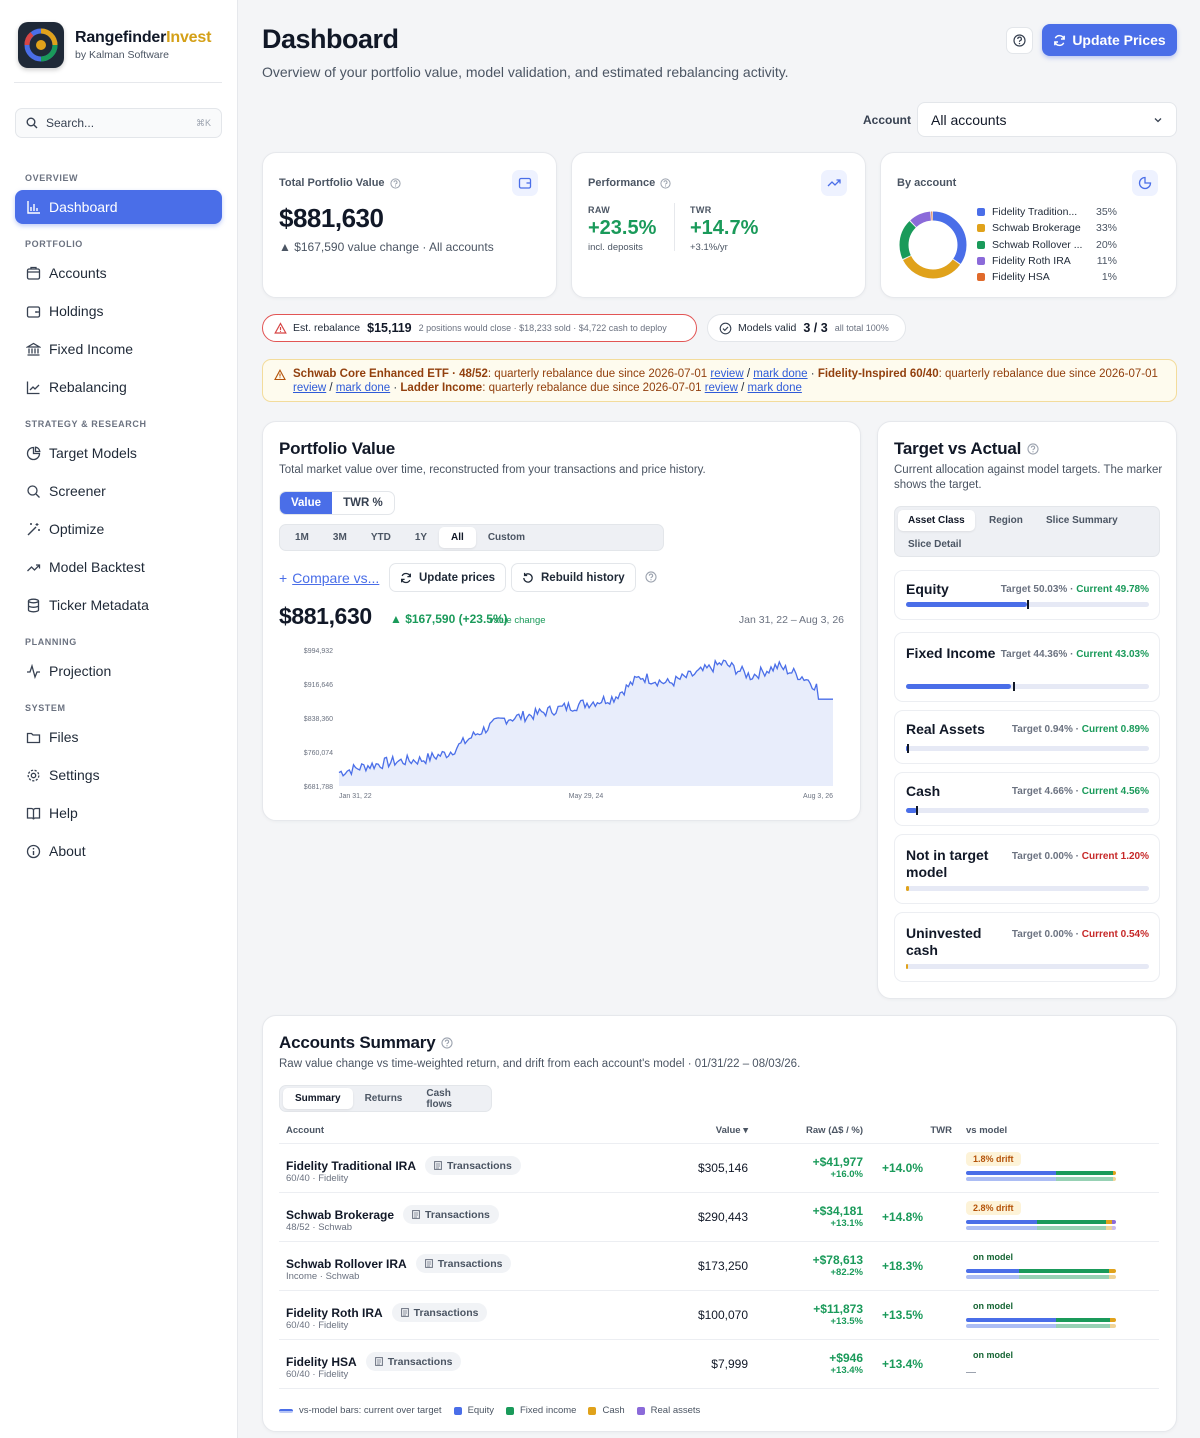 The width and height of the screenshot is (1200, 1438). Describe the element at coordinates (317, 1374) in the screenshot. I see `account-subtitle: 60/40 · Fidelity` at that location.